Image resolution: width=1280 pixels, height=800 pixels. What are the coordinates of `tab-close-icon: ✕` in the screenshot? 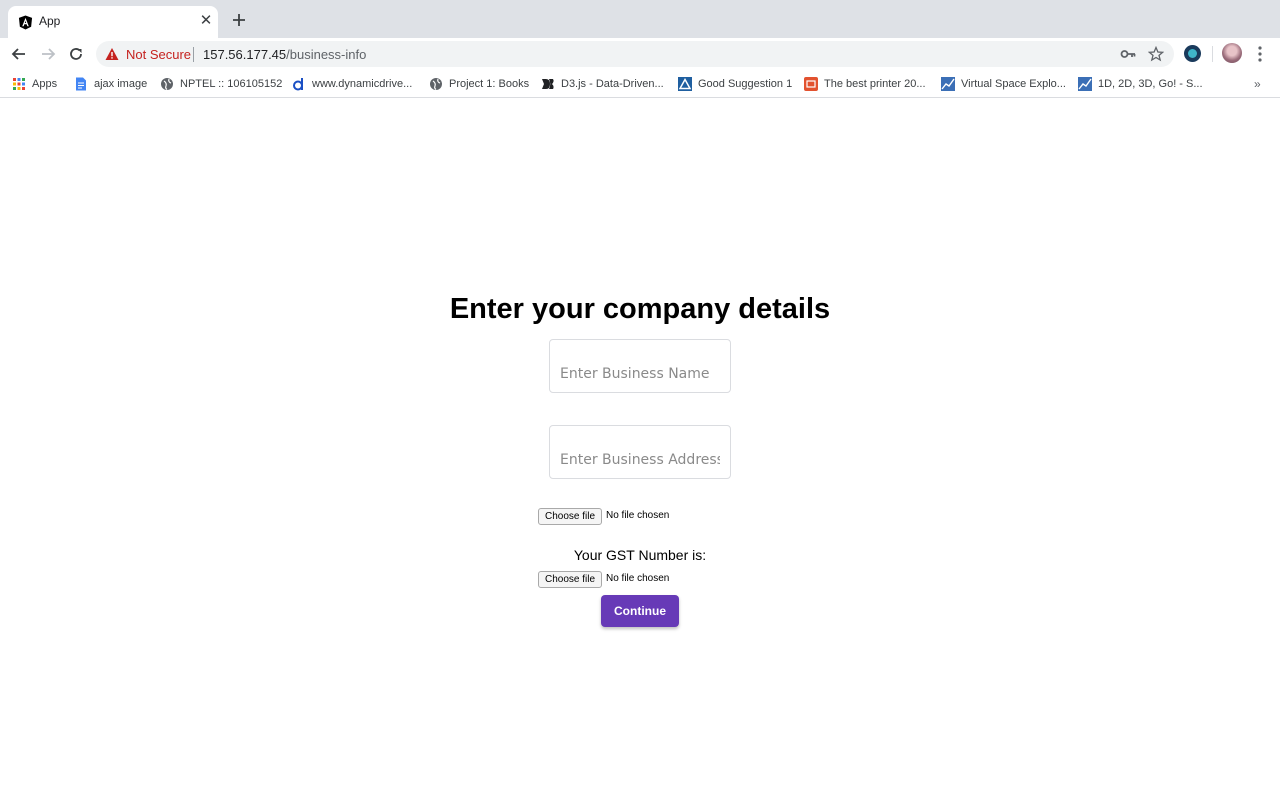 It's located at (206, 21).